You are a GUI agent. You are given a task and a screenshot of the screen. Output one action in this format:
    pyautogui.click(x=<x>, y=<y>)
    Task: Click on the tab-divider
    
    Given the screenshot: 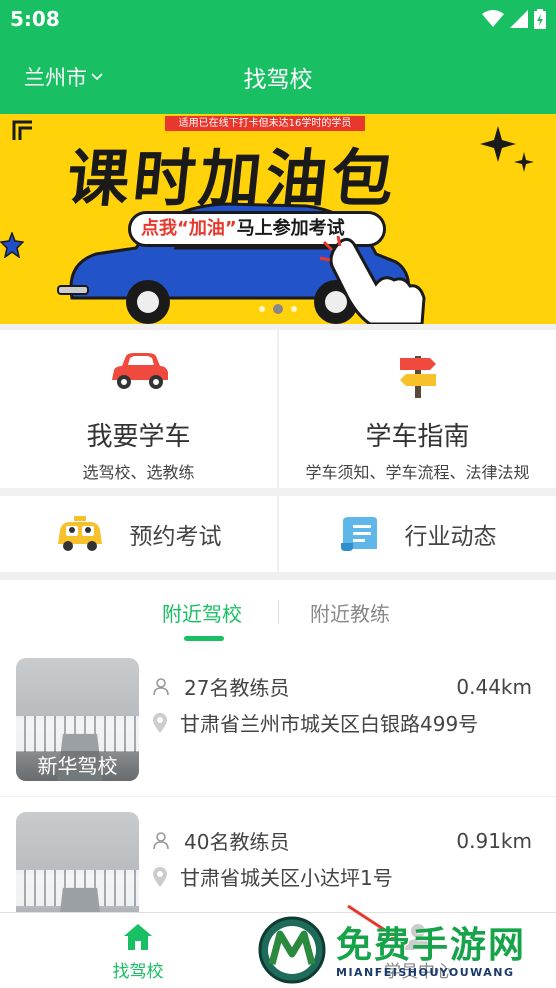 What is the action you would take?
    pyautogui.click(x=278, y=612)
    